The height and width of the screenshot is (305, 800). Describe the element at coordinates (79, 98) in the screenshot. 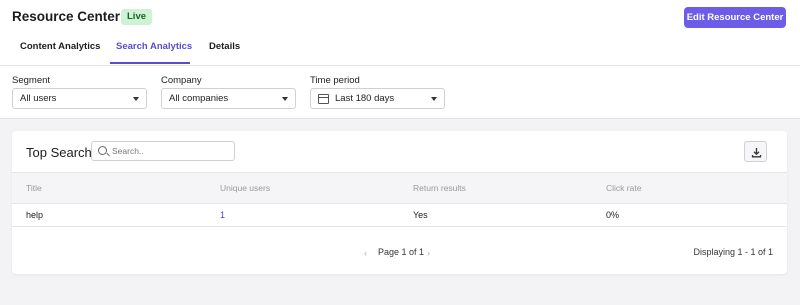

I see `segment-select: All users` at that location.